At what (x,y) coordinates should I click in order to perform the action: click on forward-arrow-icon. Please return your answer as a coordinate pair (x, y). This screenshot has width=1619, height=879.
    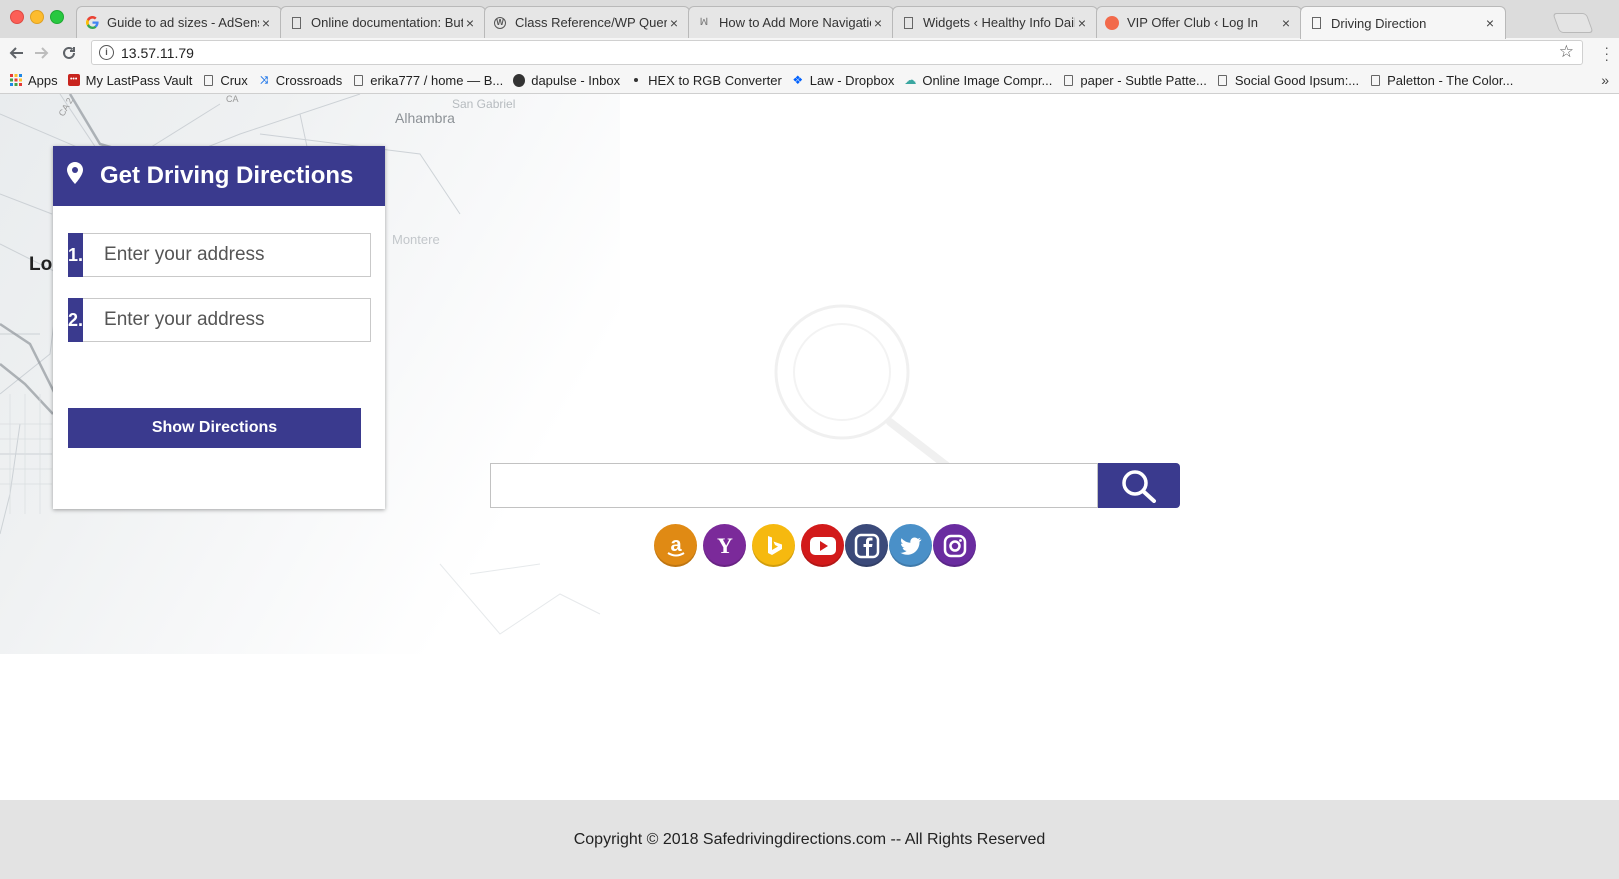
    Looking at the image, I should click on (42, 53).